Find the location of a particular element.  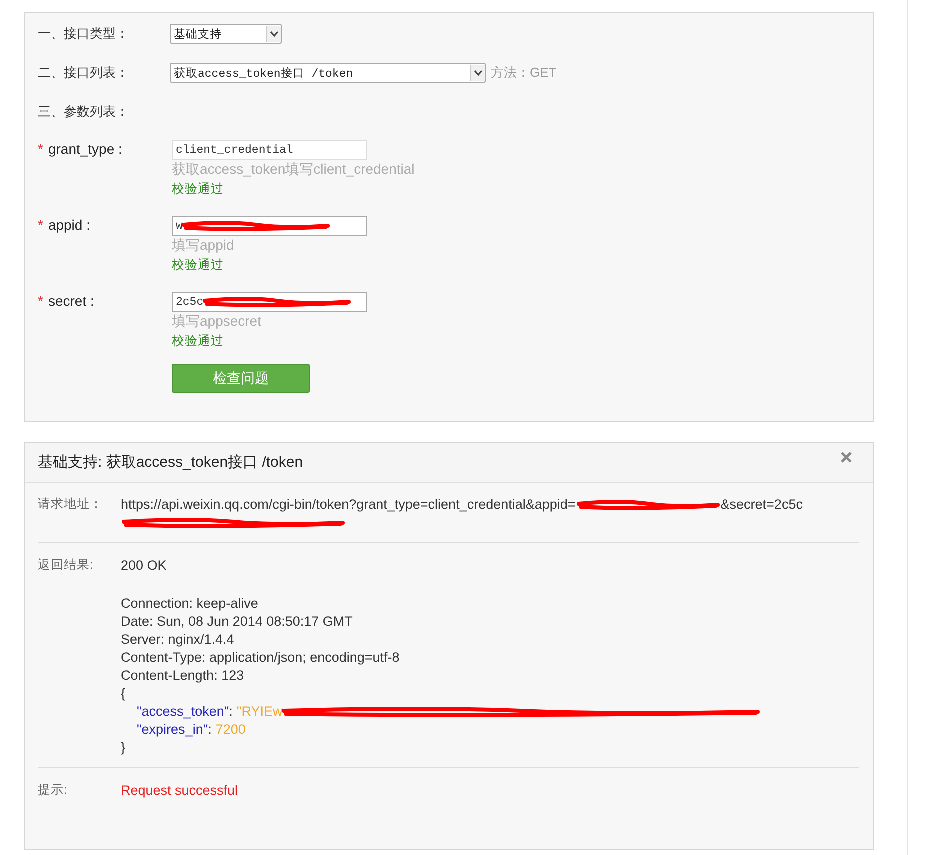

header-line: Connection: keep-alive is located at coordinates (190, 604).